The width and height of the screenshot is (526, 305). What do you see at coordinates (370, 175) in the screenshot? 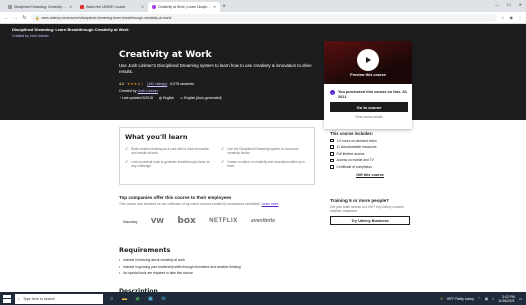
I see `gift-course-link: Gift this course` at bounding box center [370, 175].